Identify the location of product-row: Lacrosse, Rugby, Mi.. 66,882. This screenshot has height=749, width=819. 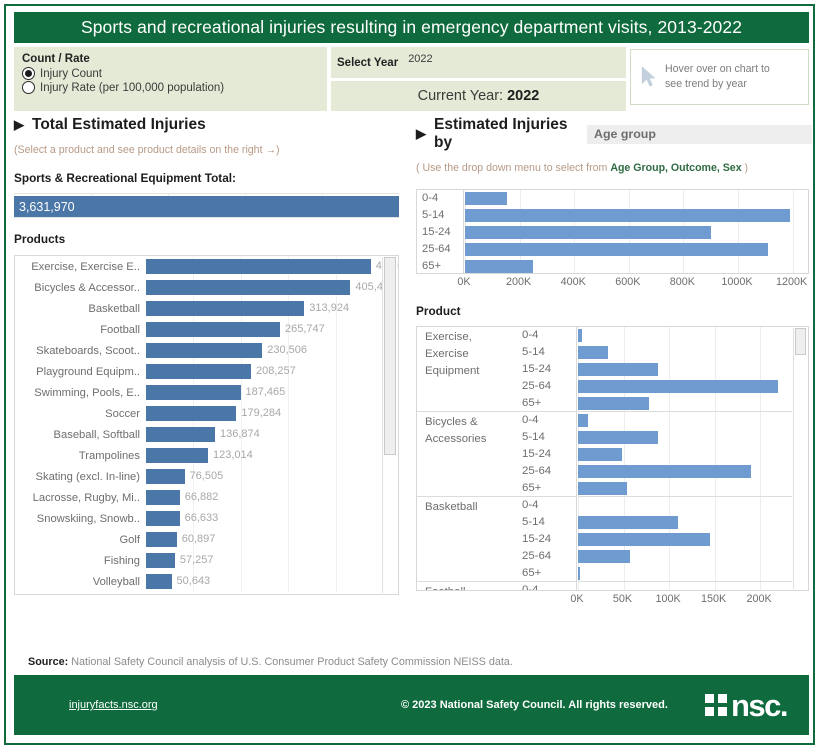
(206, 497).